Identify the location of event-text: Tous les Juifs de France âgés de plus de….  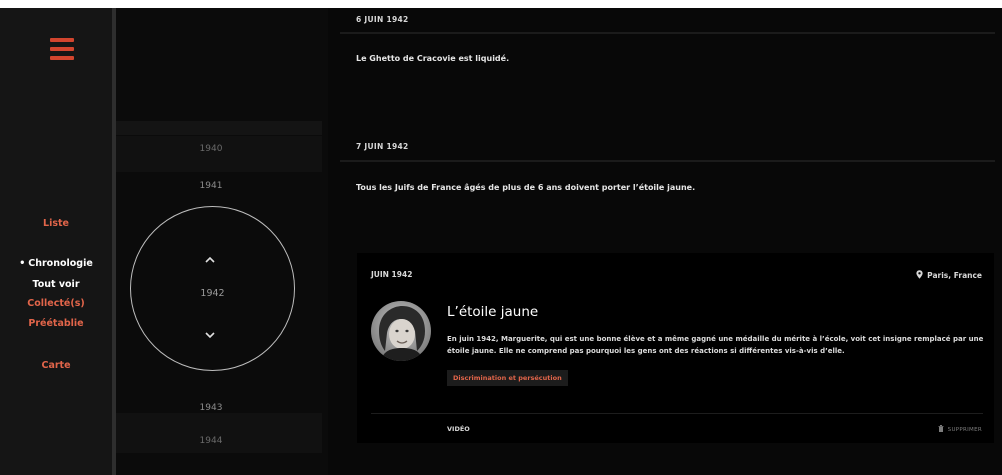
(526, 187).